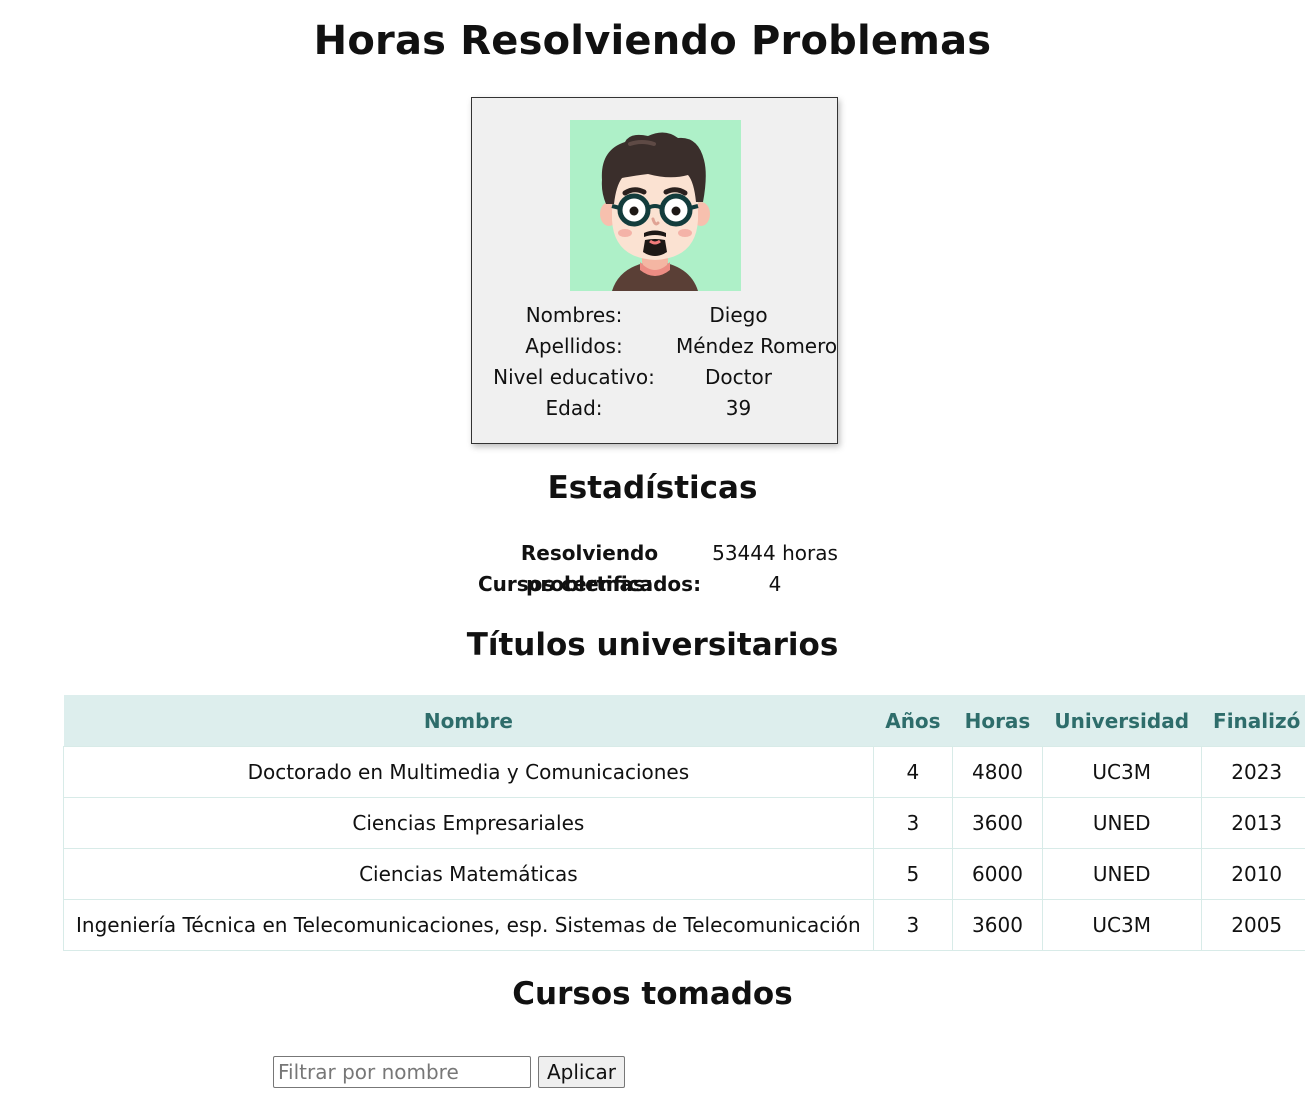 The height and width of the screenshot is (1104, 1305). What do you see at coordinates (997, 721) in the screenshot?
I see `column-header-horas: Horas` at bounding box center [997, 721].